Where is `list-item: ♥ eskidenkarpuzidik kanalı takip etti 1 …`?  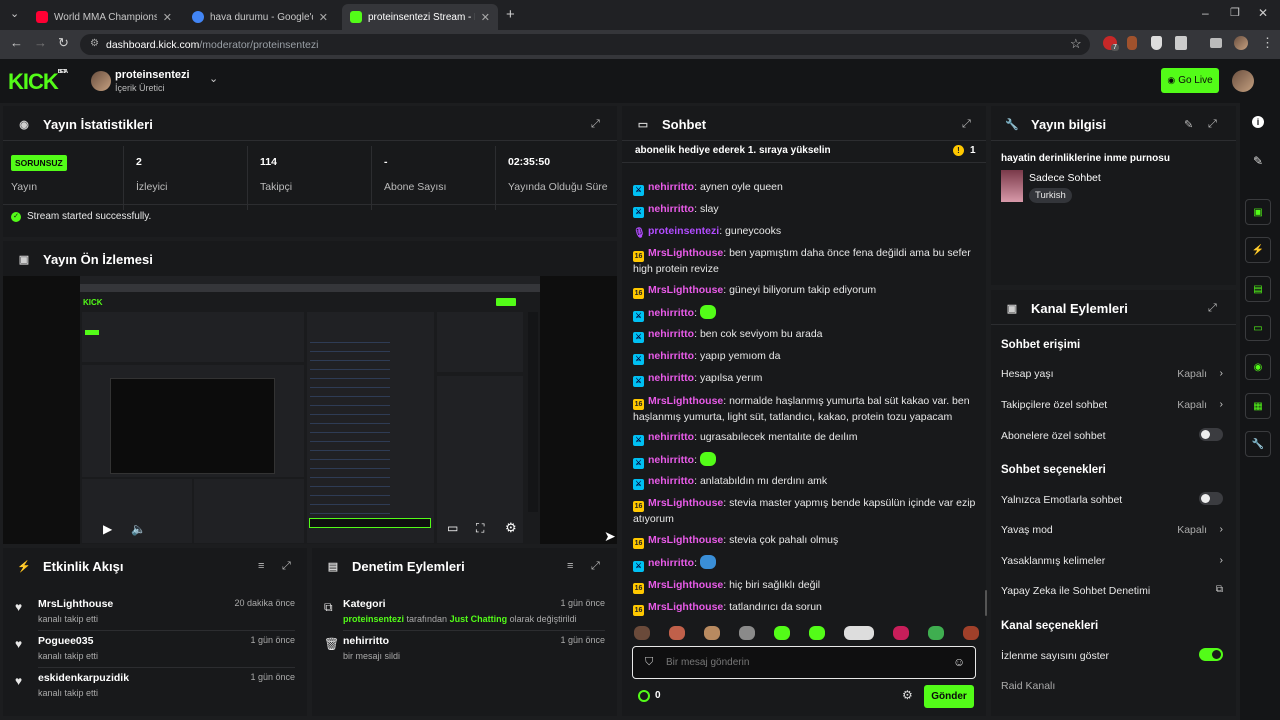 list-item: ♥ eskidenkarpuzidik kanalı takip etti 1 … is located at coordinates (155, 686).